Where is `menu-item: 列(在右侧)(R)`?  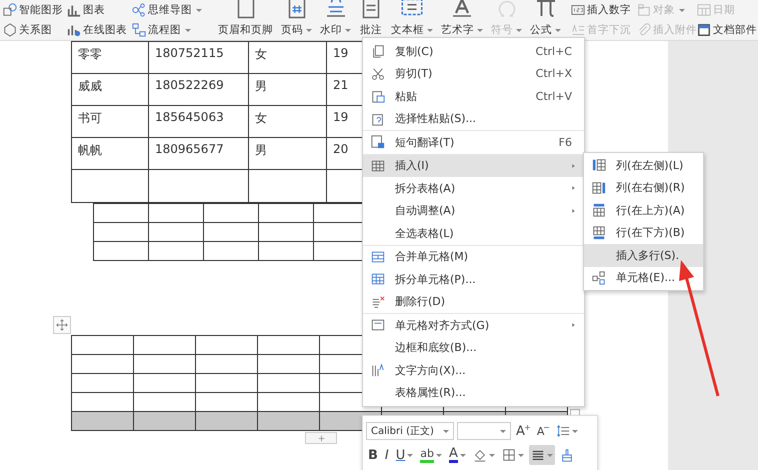
menu-item: 列(在右侧)(R) is located at coordinates (643, 187).